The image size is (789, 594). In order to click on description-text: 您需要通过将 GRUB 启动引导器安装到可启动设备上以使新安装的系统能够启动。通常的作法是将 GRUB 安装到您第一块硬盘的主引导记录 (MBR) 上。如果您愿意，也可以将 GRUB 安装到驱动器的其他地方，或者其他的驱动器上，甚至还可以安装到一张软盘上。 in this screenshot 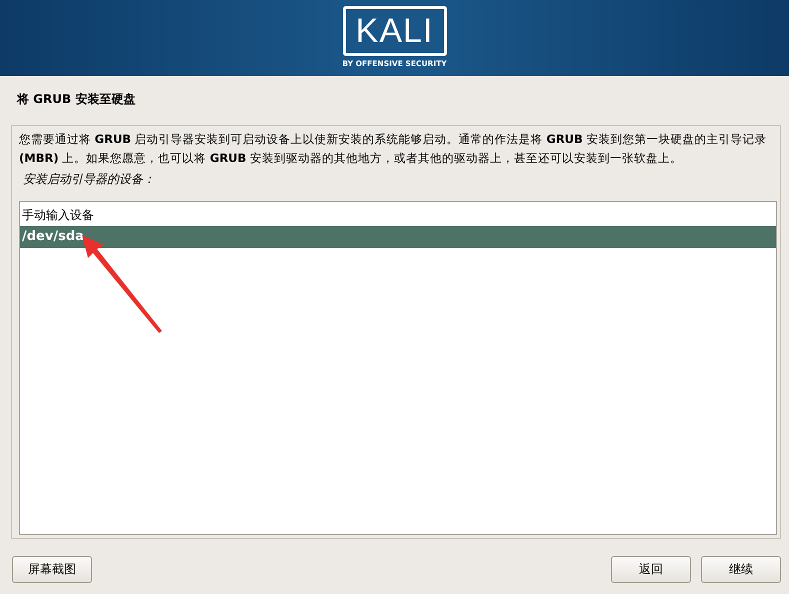, I will do `click(393, 149)`.